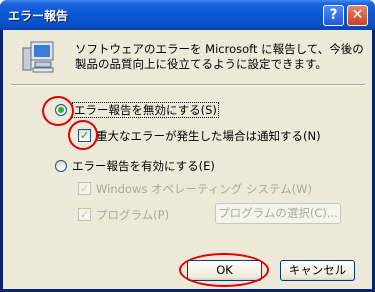  Describe the element at coordinates (38, 57) in the screenshot. I see `computer-icon` at that location.